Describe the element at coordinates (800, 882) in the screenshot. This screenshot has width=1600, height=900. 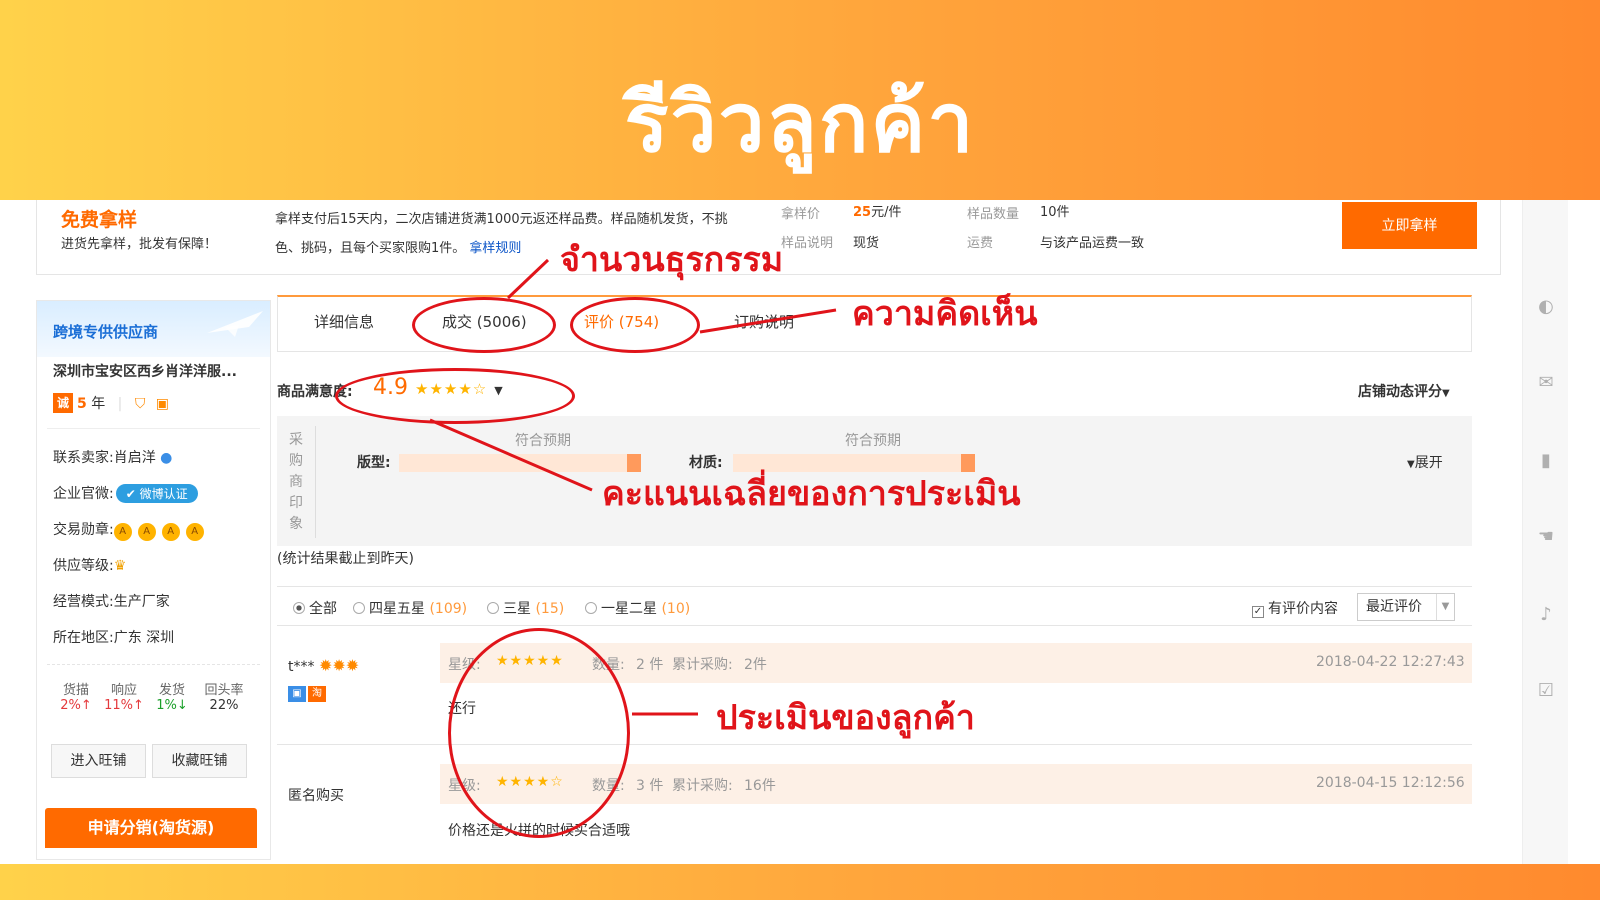
I see `bottom-strip` at that location.